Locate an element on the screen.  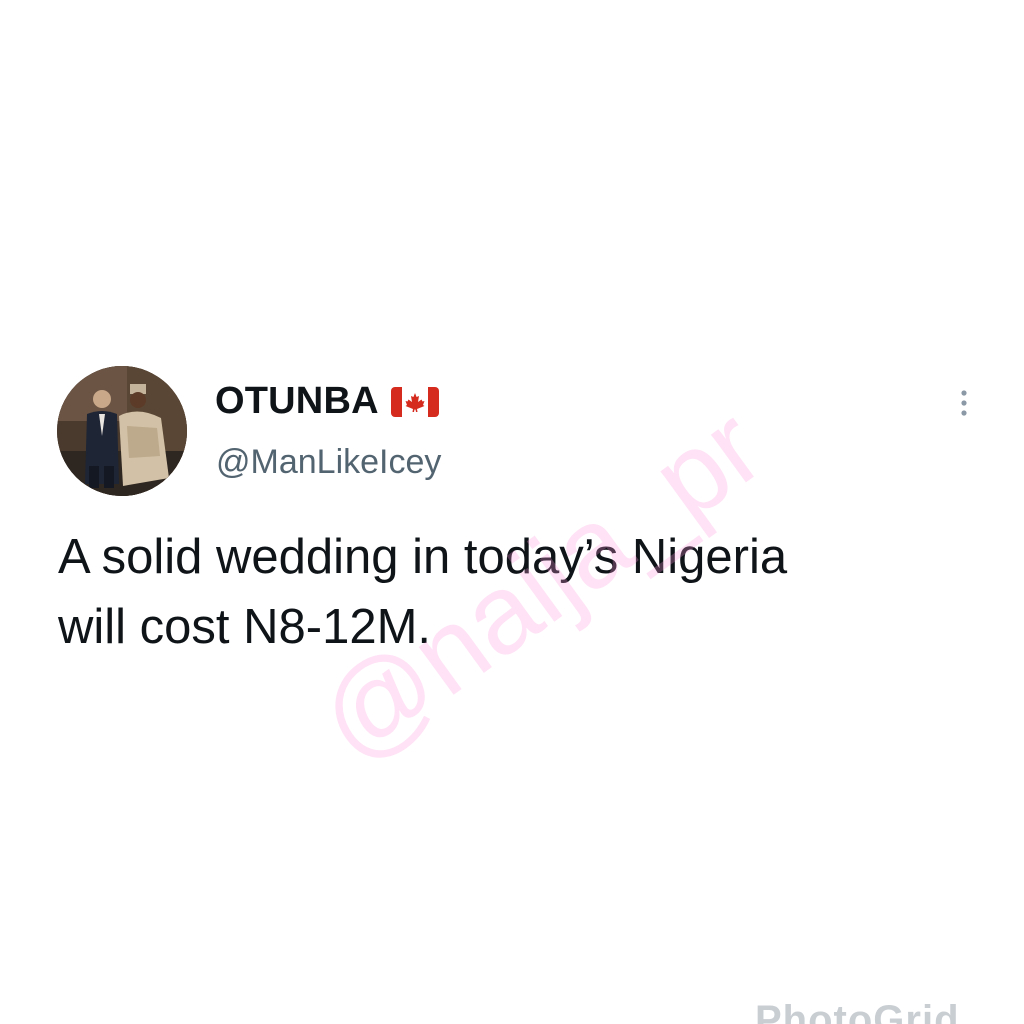
display-name-text: OTUNBA is located at coordinates (297, 401).